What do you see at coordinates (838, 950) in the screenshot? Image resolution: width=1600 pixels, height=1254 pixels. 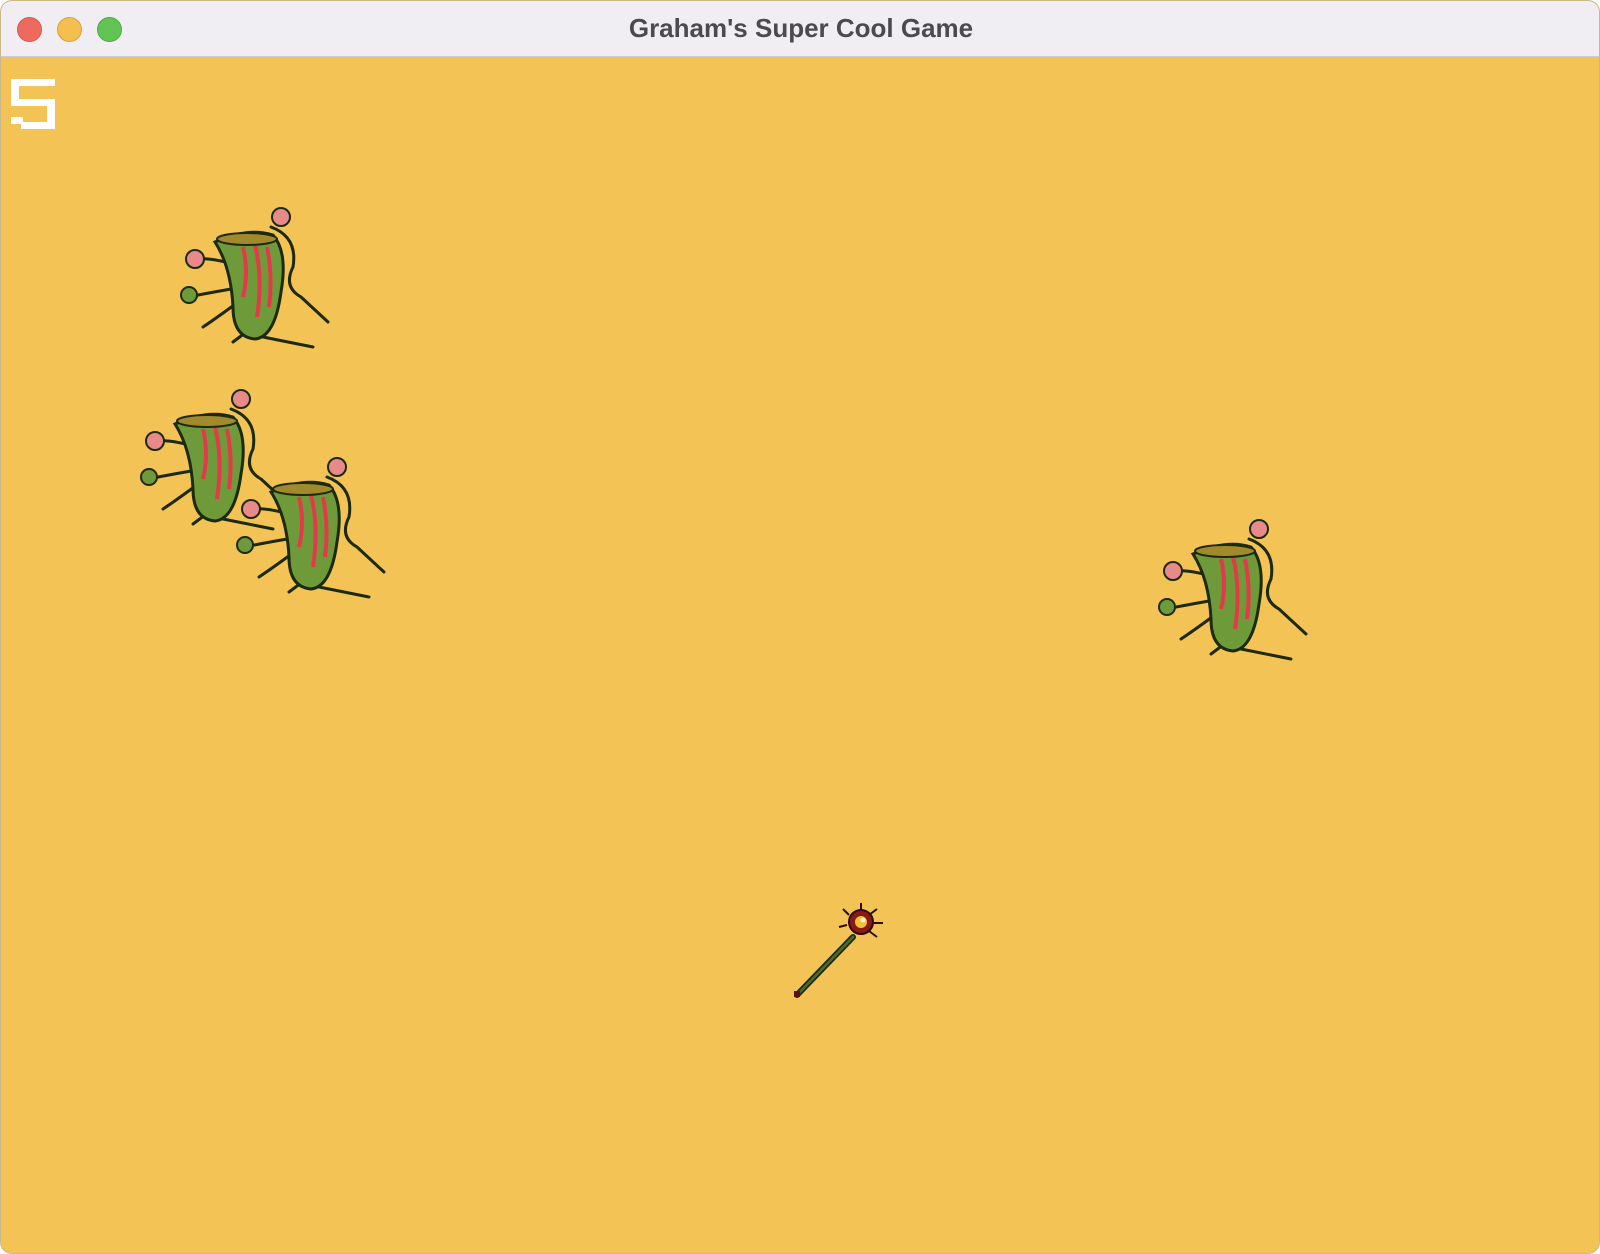 I see `magic-staff-sprite` at bounding box center [838, 950].